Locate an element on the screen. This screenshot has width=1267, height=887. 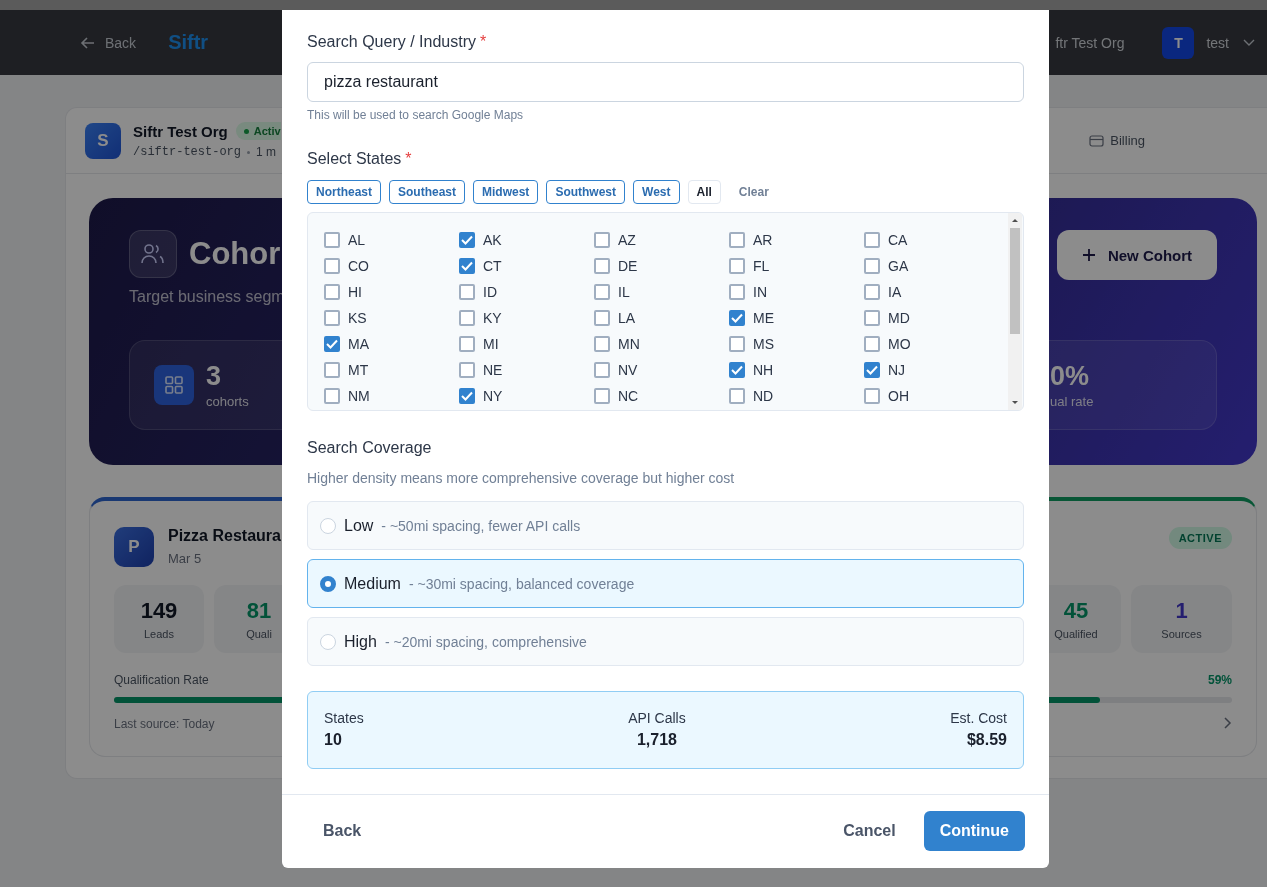
back-button: Back is located at coordinates (342, 831).